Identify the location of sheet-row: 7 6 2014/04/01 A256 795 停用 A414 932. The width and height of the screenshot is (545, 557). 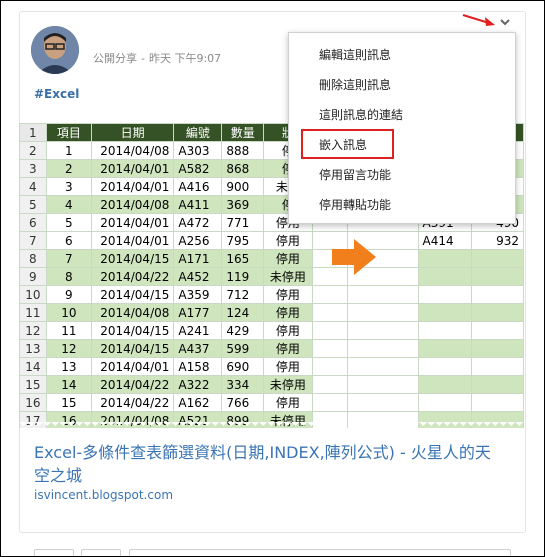
(271, 240).